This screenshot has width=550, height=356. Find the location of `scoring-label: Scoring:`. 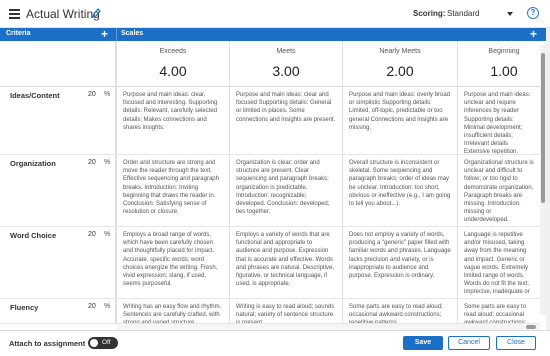

scoring-label: Scoring: is located at coordinates (429, 13).